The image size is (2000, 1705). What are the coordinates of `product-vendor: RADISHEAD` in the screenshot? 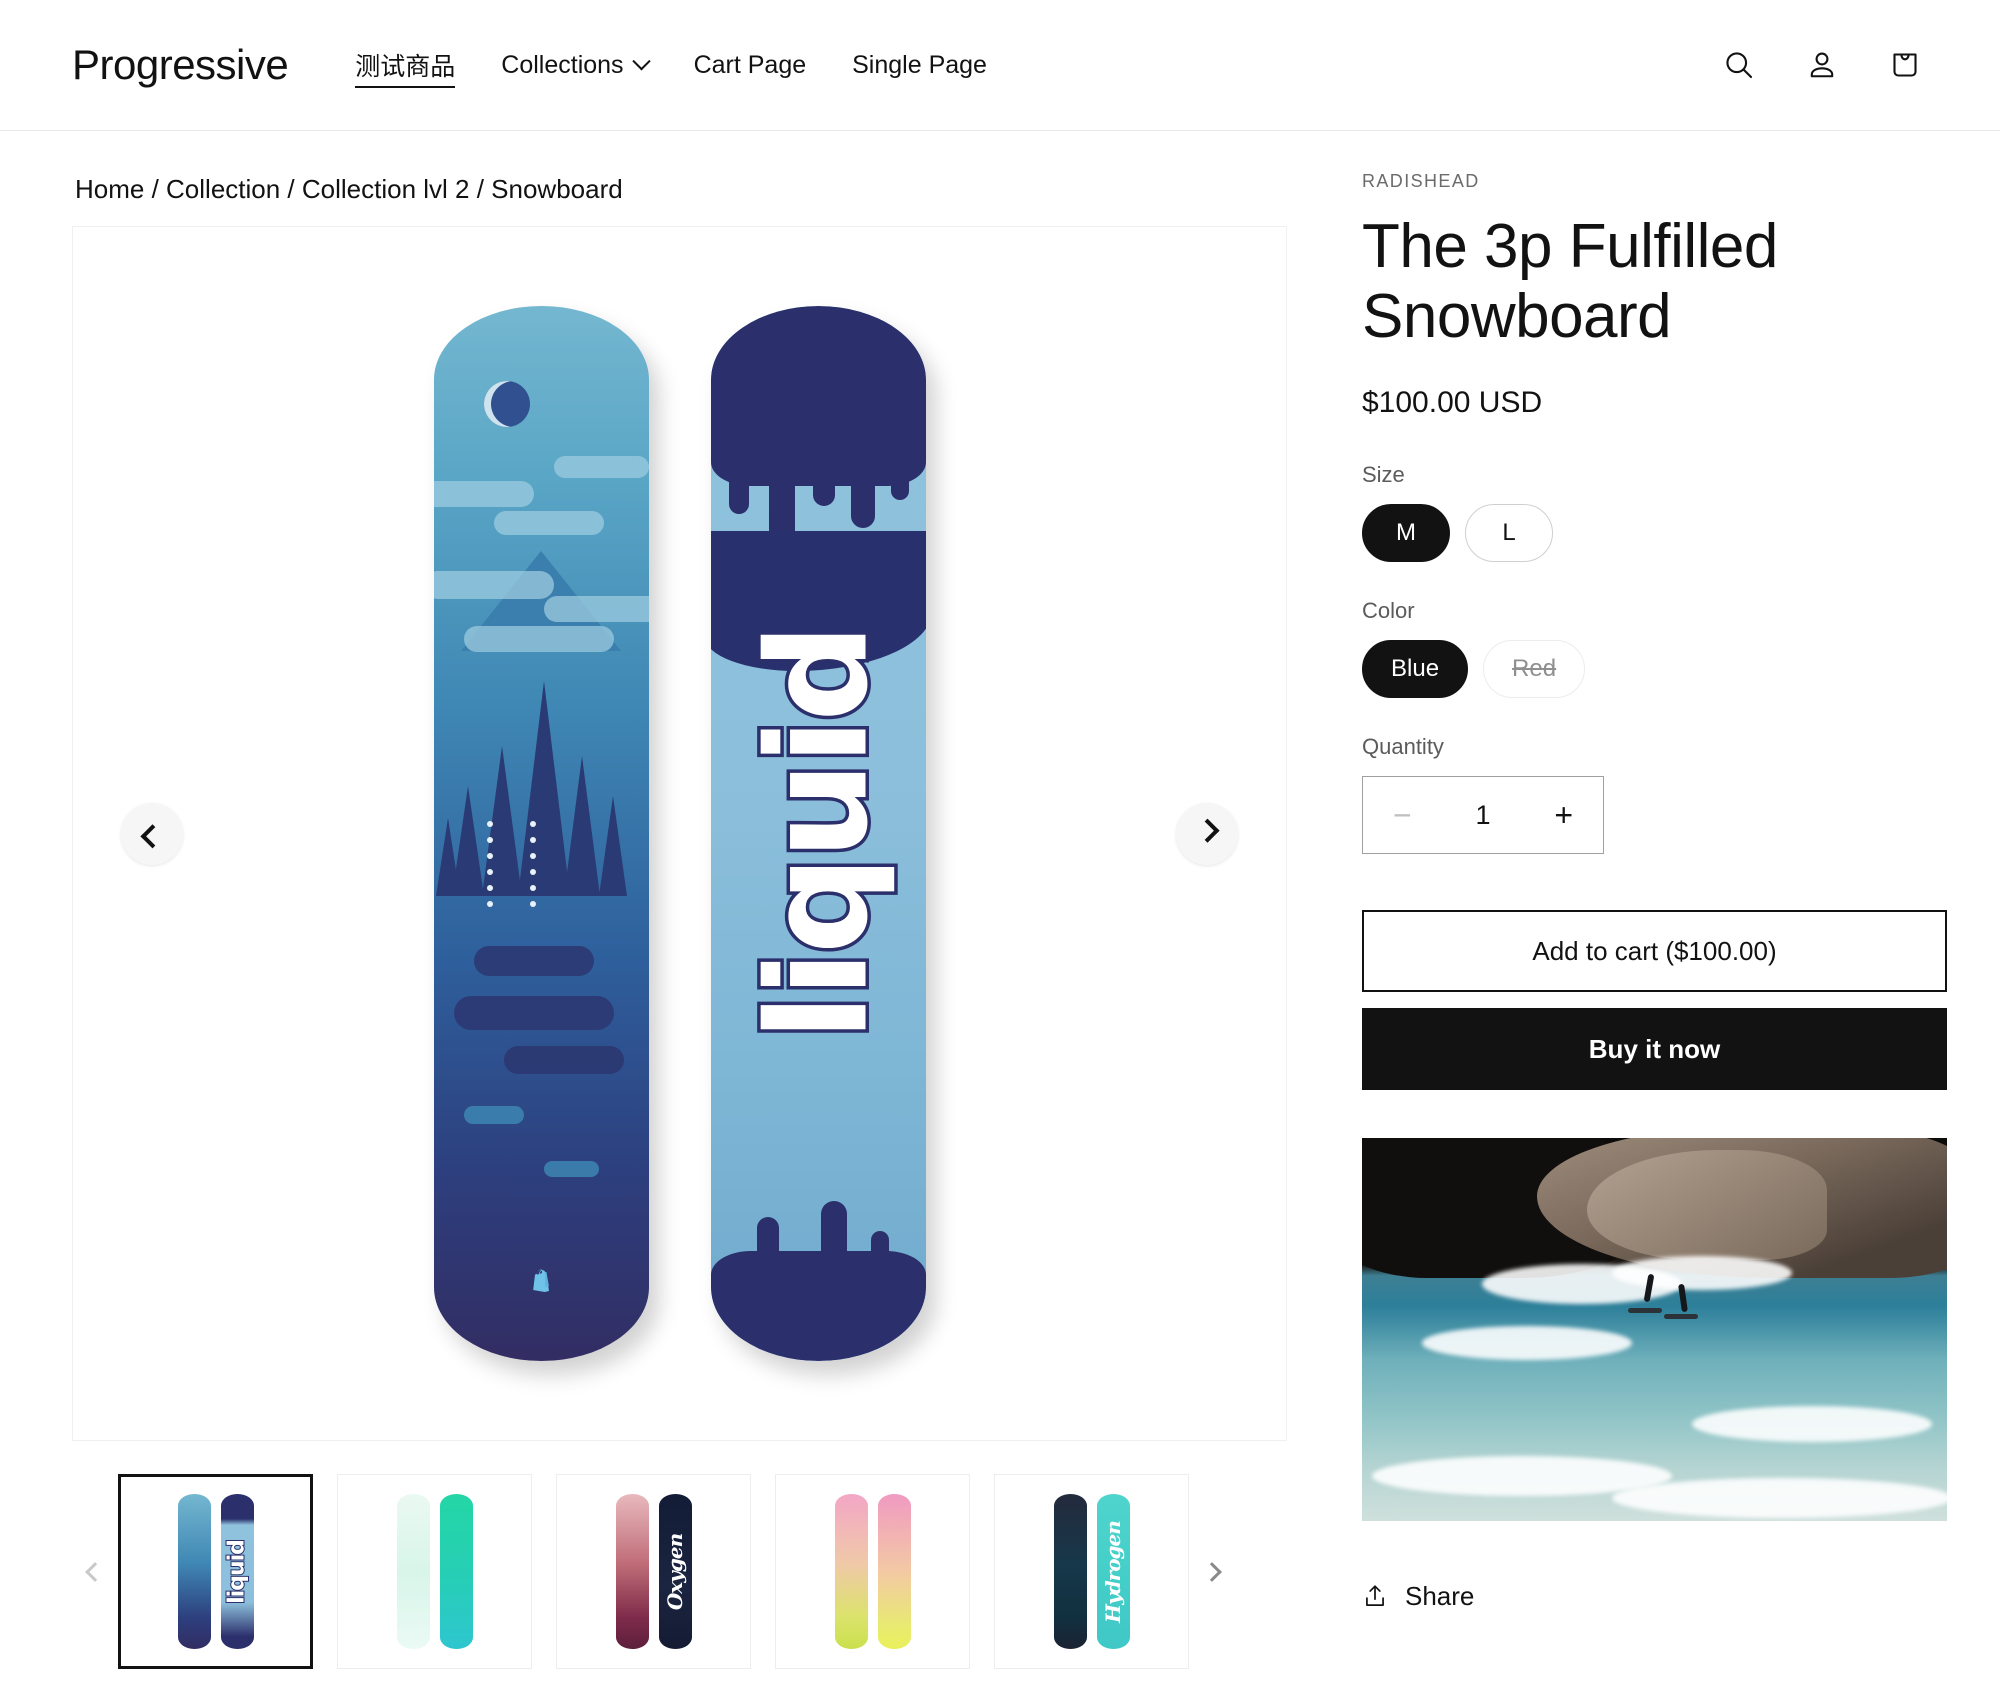 It's located at (1421, 181).